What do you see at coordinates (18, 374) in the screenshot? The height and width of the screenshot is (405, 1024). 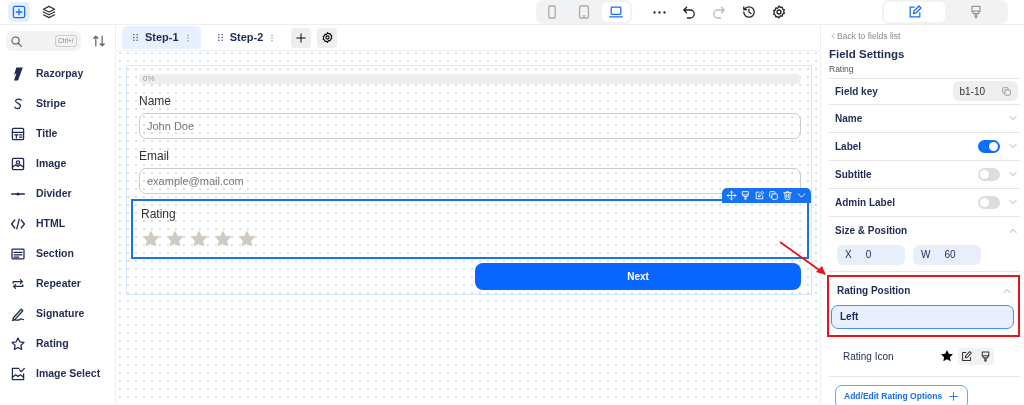 I see `image-select-icon` at bounding box center [18, 374].